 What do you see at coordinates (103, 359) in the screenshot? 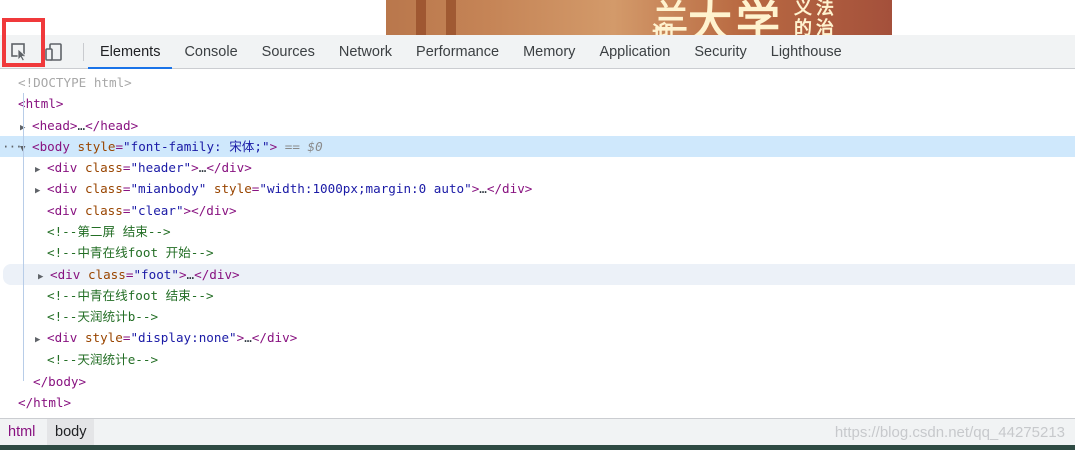
I see `comment-text: <!--天润统计e-->` at bounding box center [103, 359].